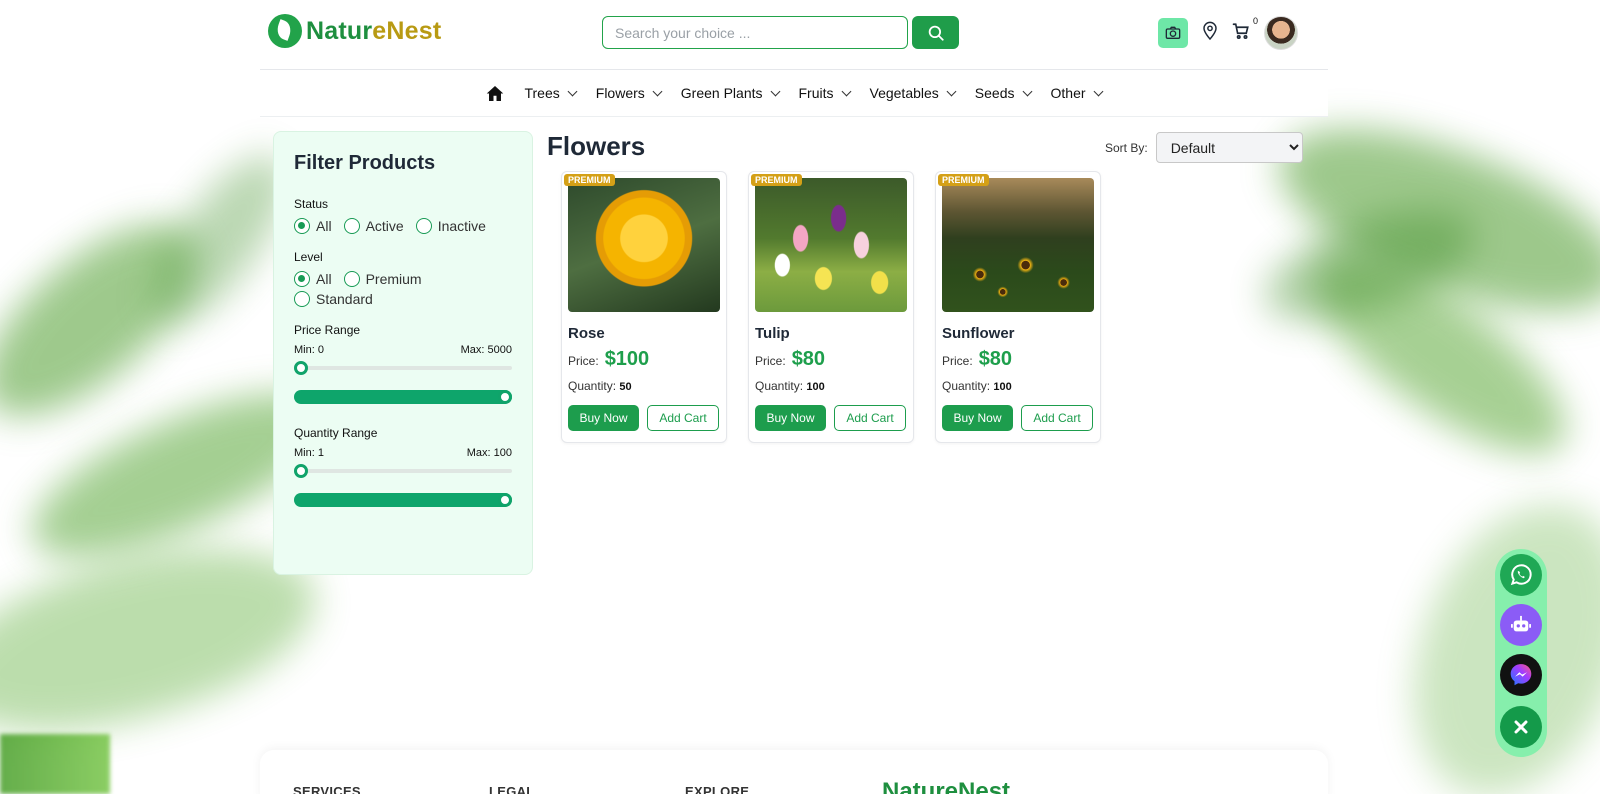 This screenshot has height=794, width=1600. I want to click on leaf-logo-icon, so click(285, 31).